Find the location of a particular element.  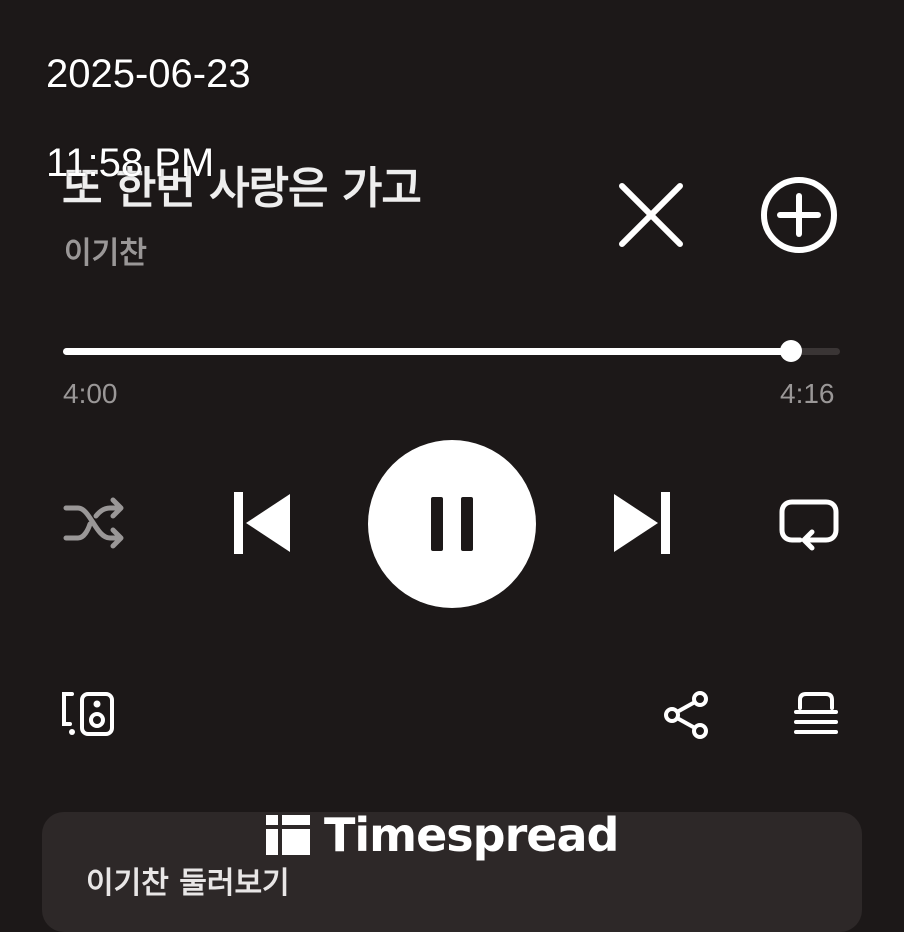

pause-icon is located at coordinates (452, 524).